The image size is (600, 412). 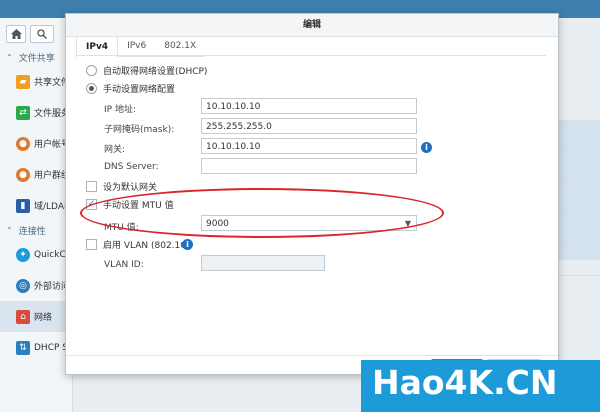 I want to click on domain-icon: ▮, so click(x=23, y=205).